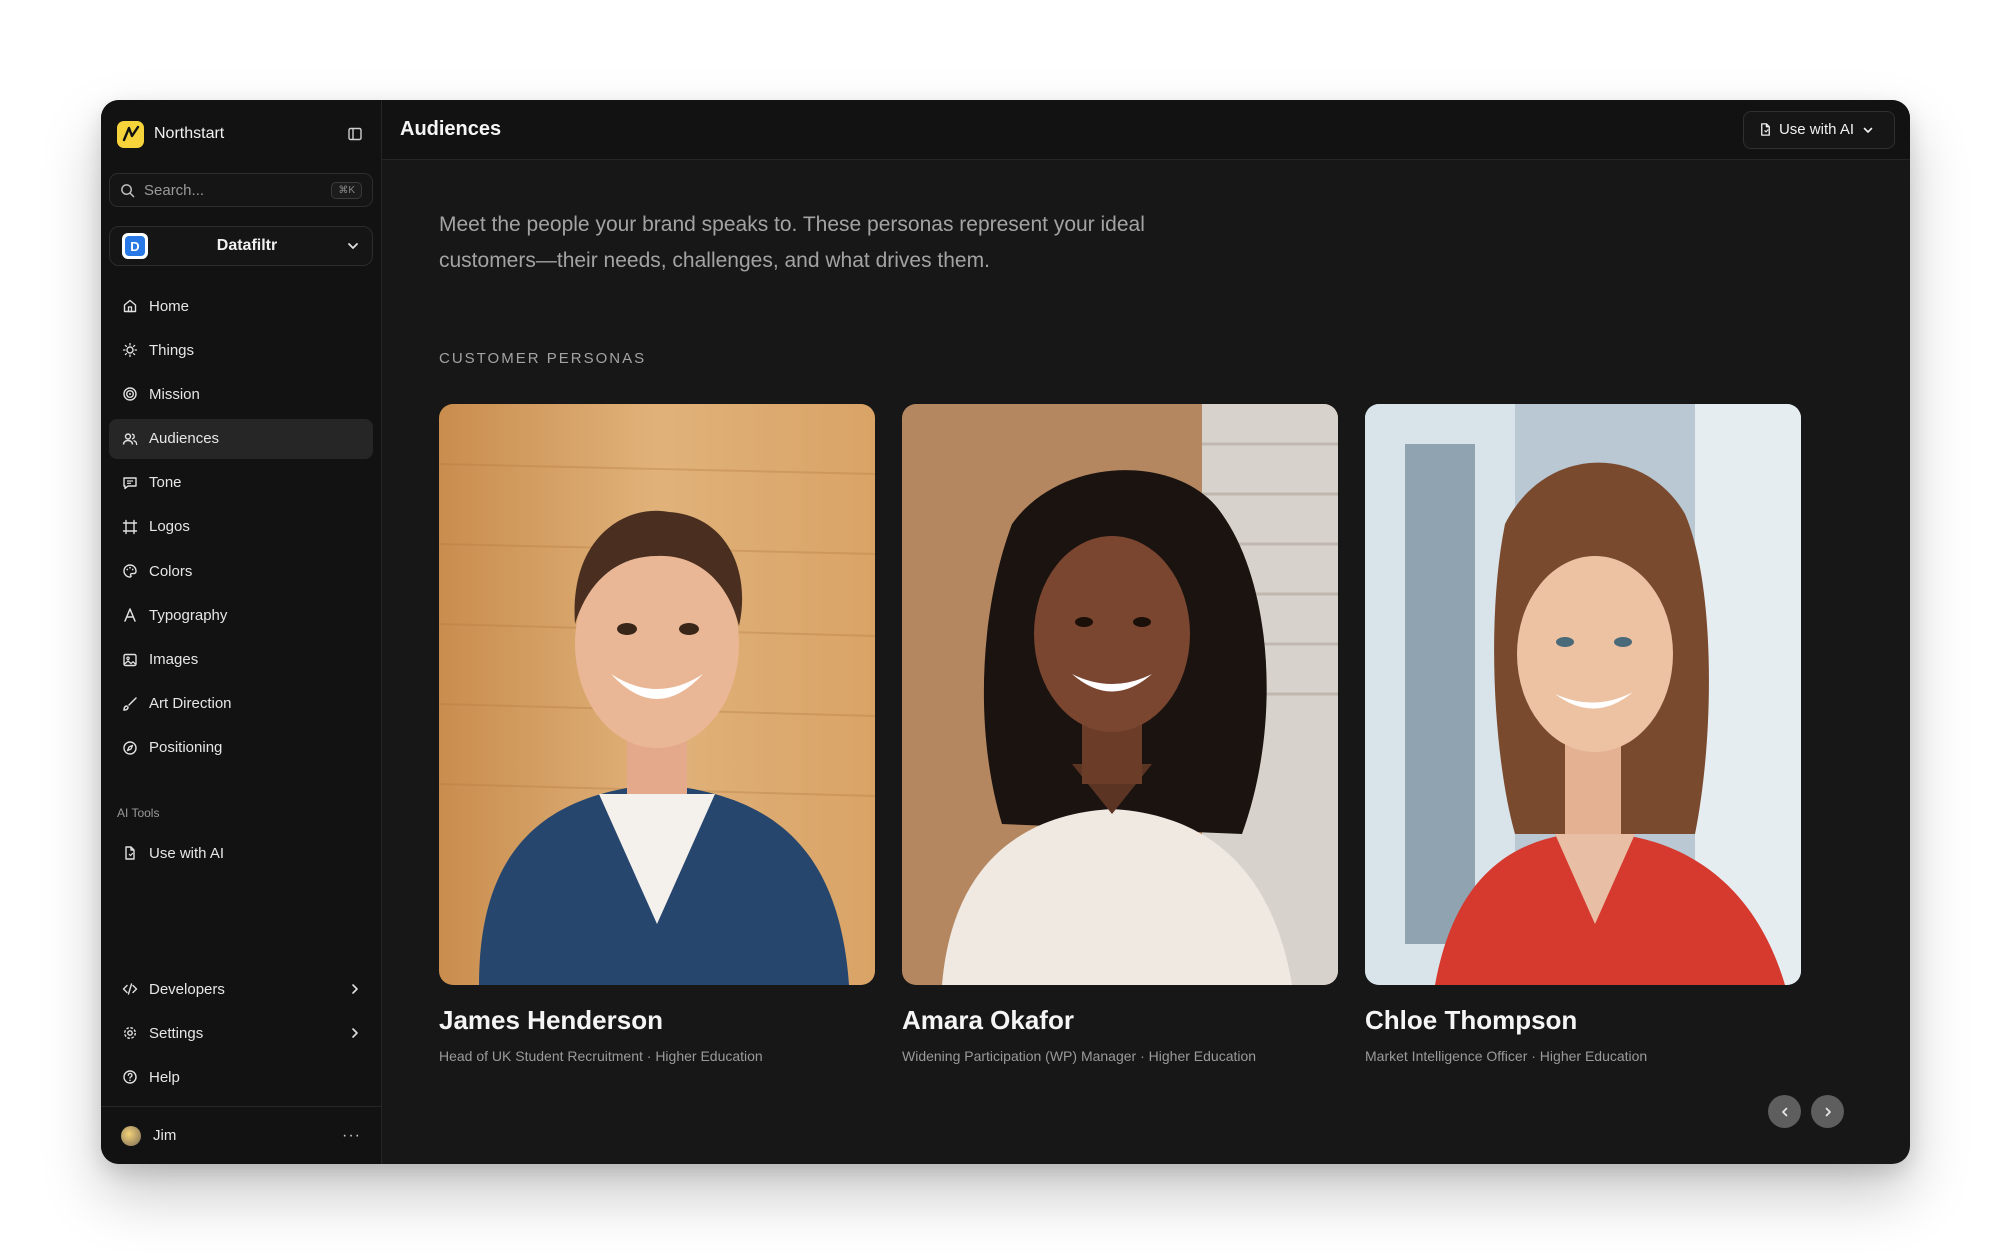  What do you see at coordinates (184, 439) in the screenshot?
I see `sidebar-item-label: Audiences` at bounding box center [184, 439].